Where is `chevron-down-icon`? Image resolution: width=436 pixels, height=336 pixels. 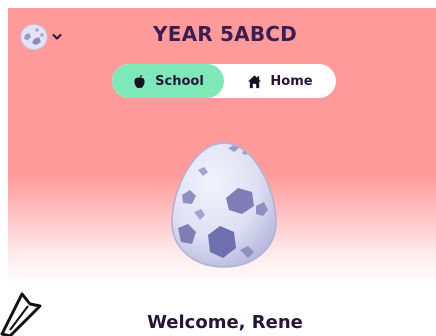 chevron-down-icon is located at coordinates (57, 37).